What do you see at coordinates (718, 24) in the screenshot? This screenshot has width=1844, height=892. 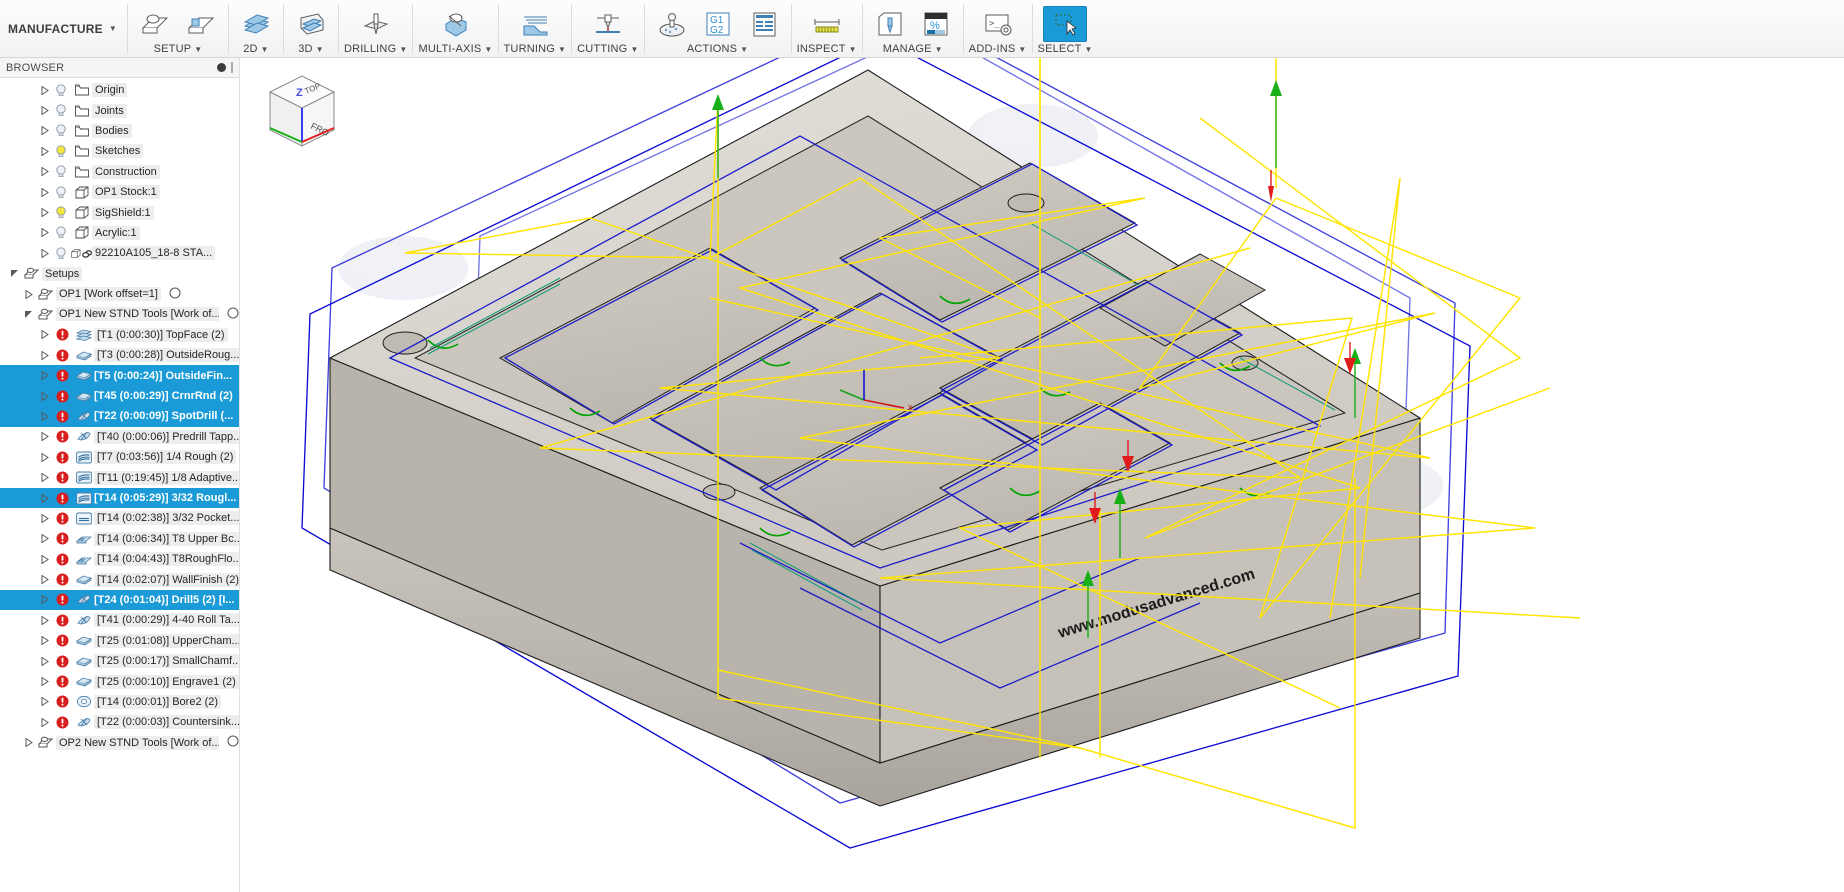 I see `post-process-g1g2-icon: G1 G2` at bounding box center [718, 24].